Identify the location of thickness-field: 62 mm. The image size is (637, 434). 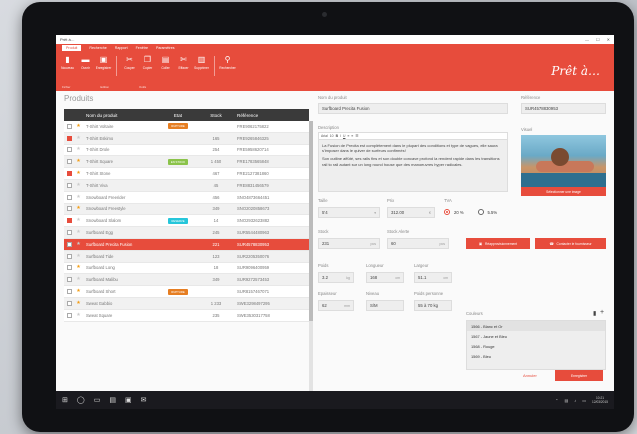
(336, 305).